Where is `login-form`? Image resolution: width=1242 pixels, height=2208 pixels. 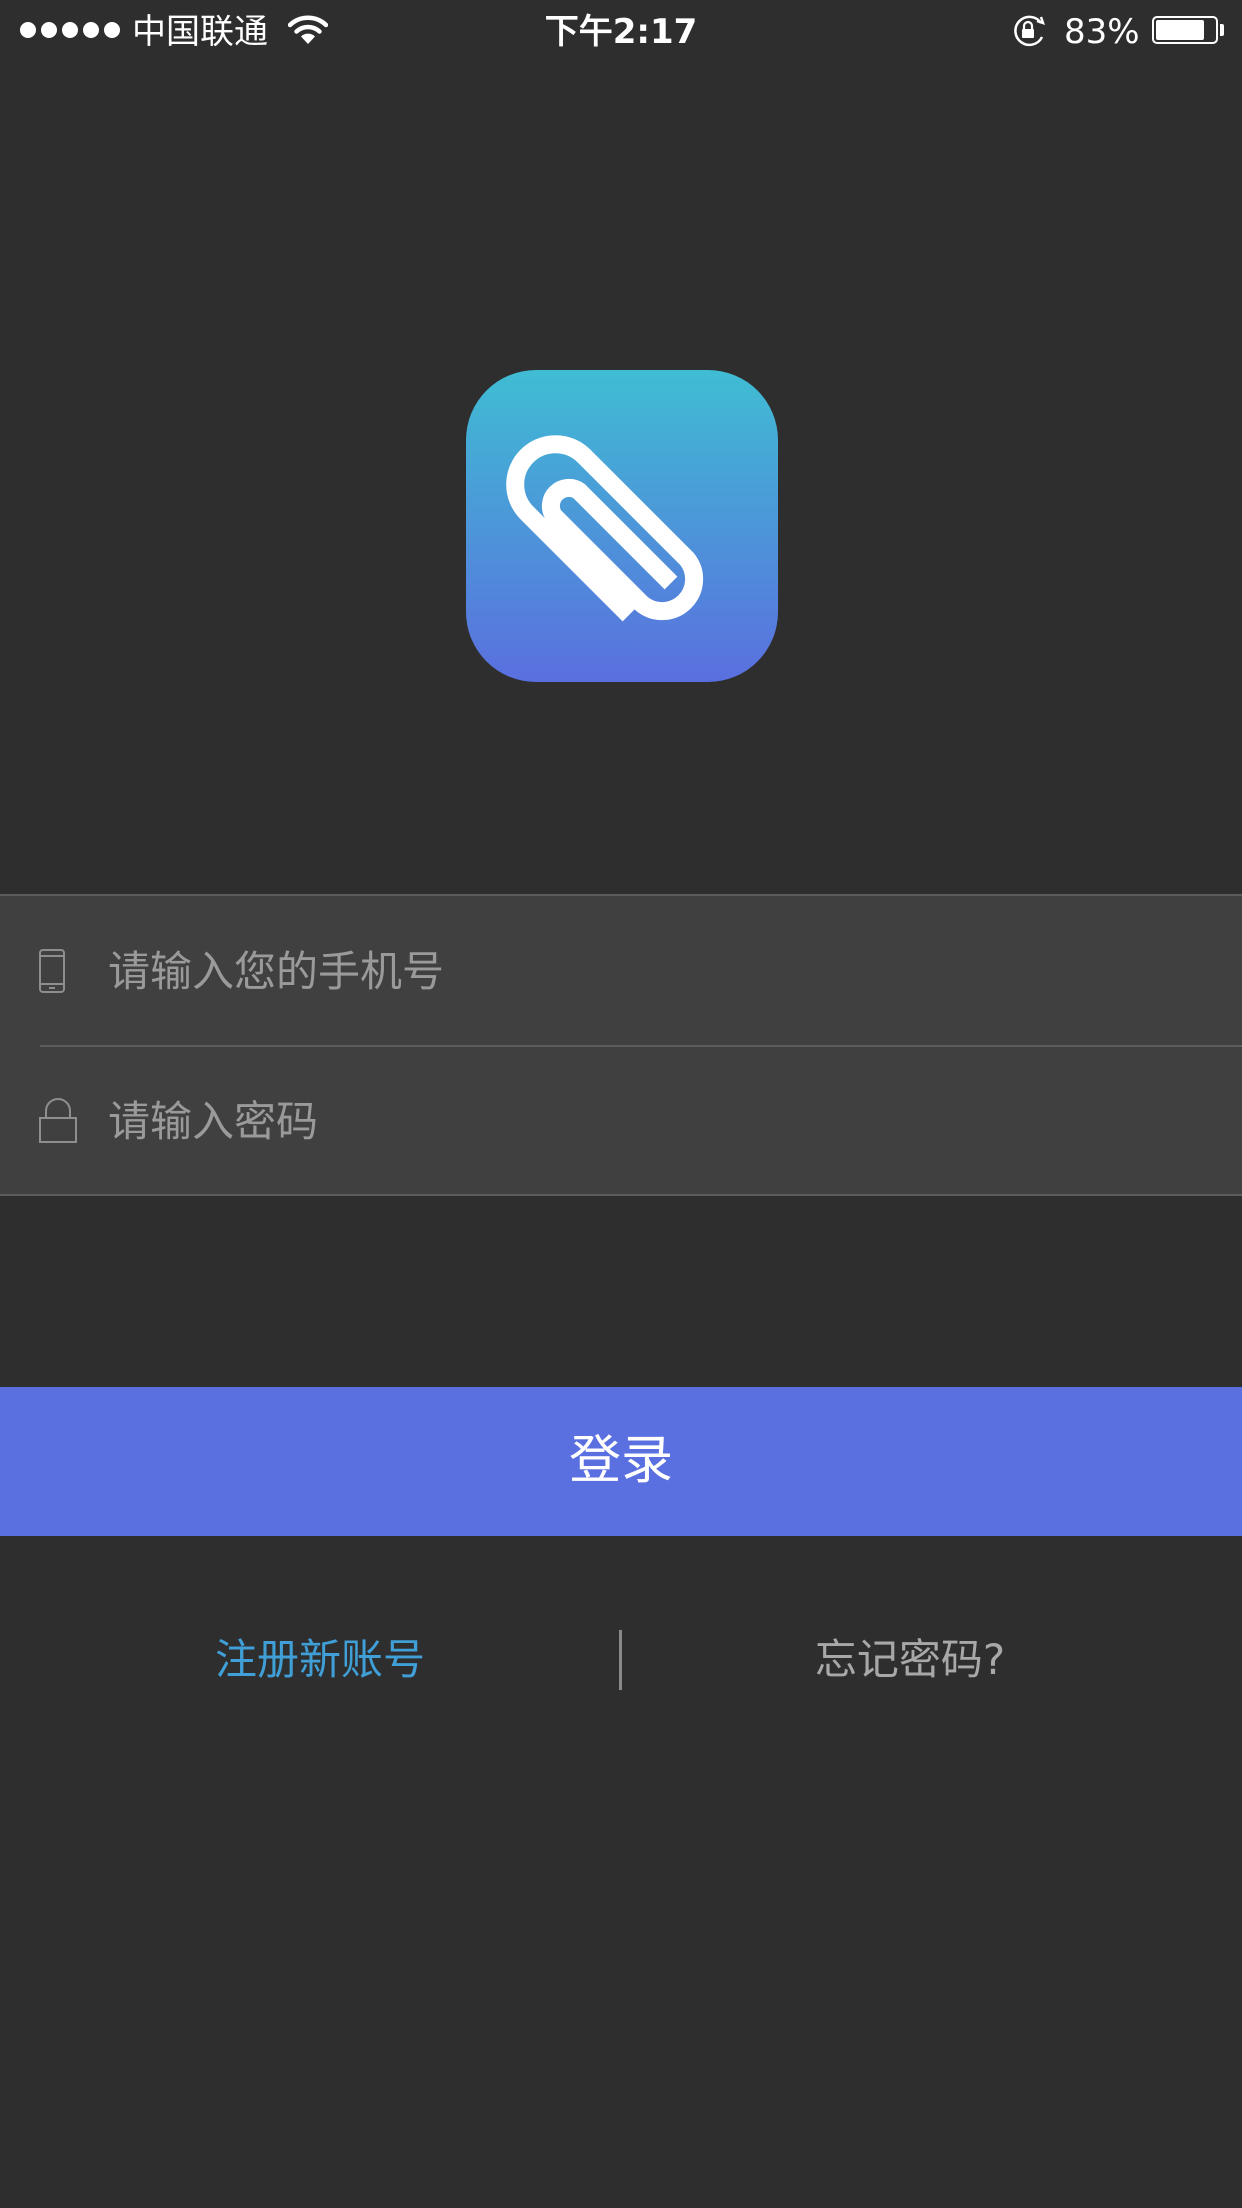 login-form is located at coordinates (621, 1045).